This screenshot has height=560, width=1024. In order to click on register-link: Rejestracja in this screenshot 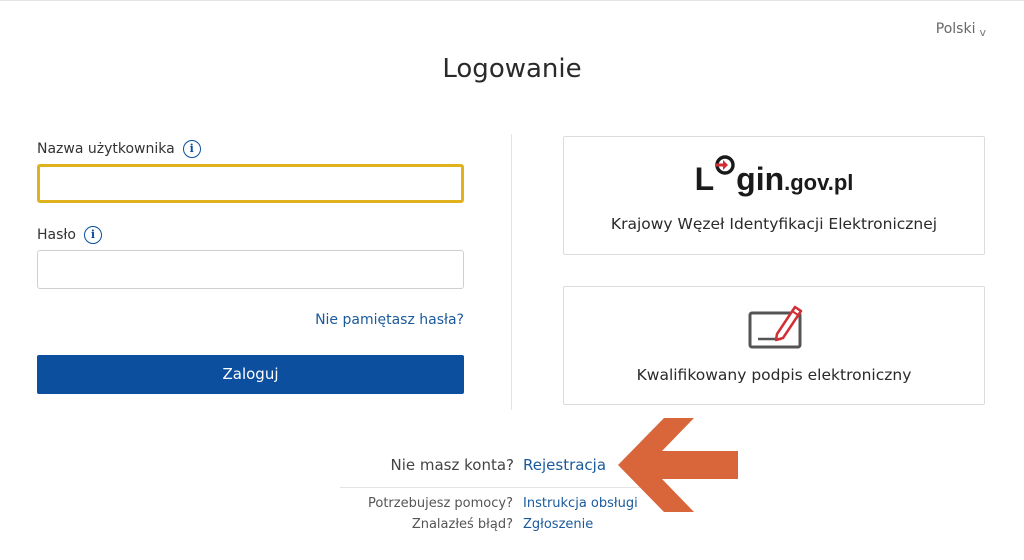, I will do `click(564, 465)`.